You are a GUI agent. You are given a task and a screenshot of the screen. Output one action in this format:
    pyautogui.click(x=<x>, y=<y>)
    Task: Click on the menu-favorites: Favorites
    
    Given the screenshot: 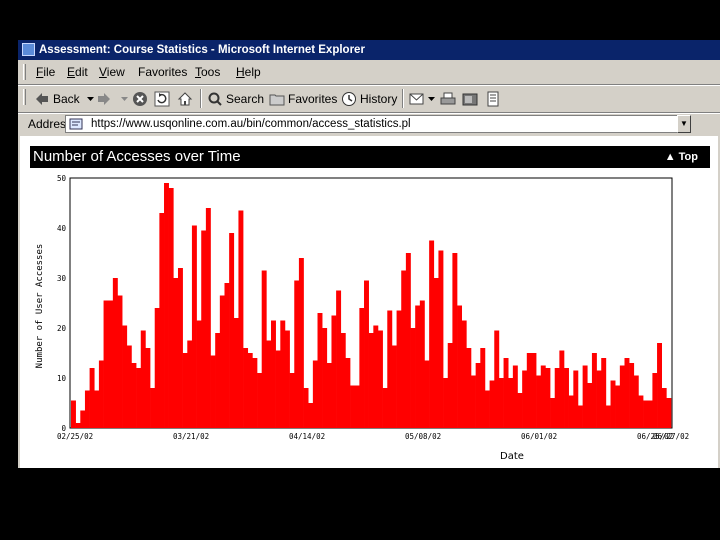 What is the action you would take?
    pyautogui.click(x=162, y=72)
    